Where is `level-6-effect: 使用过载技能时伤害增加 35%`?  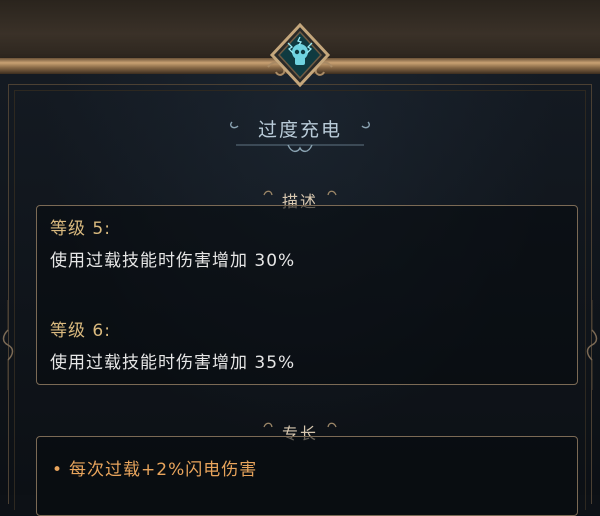 level-6-effect: 使用过载技能时伤害增加 35% is located at coordinates (173, 363).